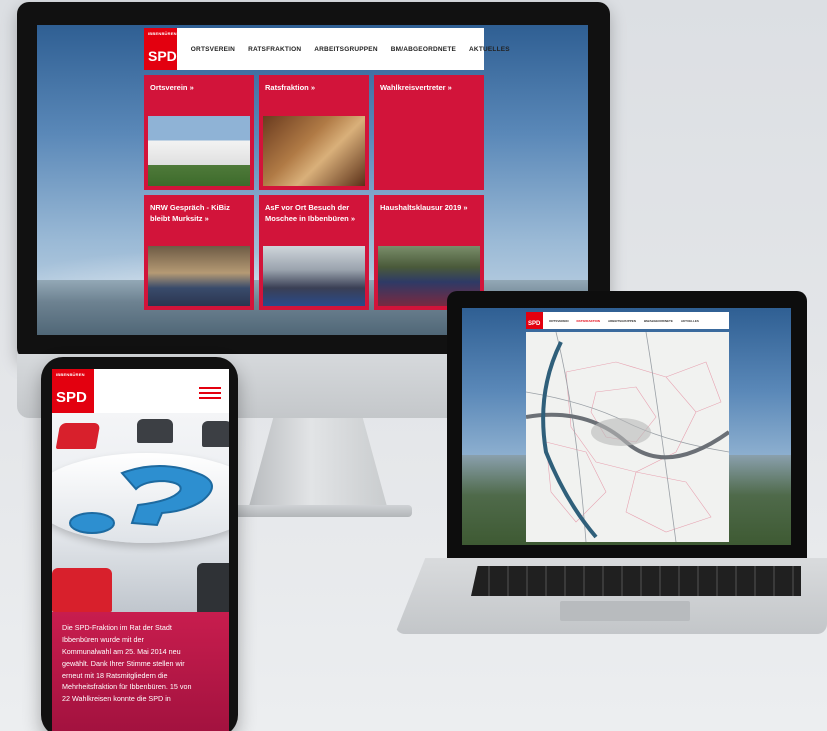  I want to click on tile-wahlkreisvertreter: Wahlkreisvertreter », so click(429, 132).